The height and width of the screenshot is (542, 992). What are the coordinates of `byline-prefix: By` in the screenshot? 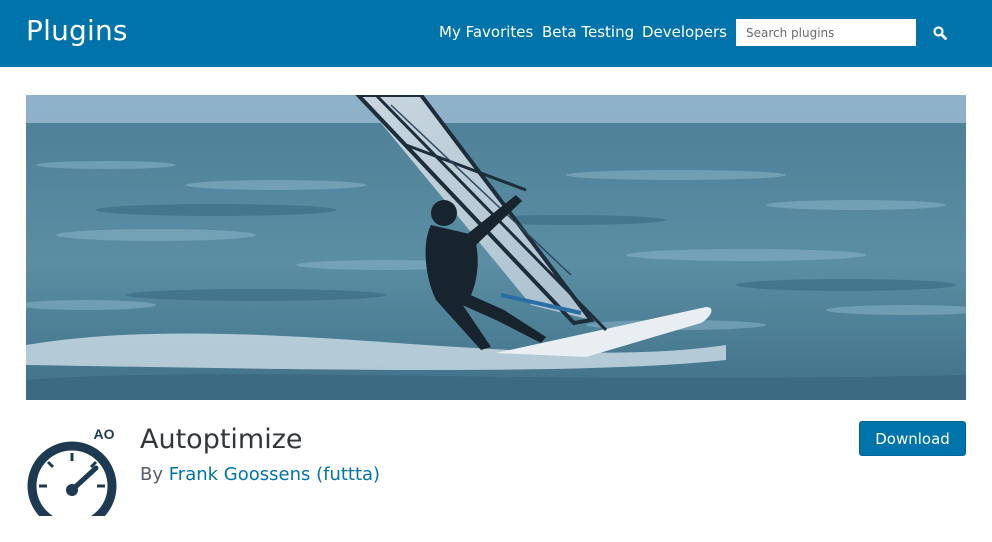 It's located at (152, 474).